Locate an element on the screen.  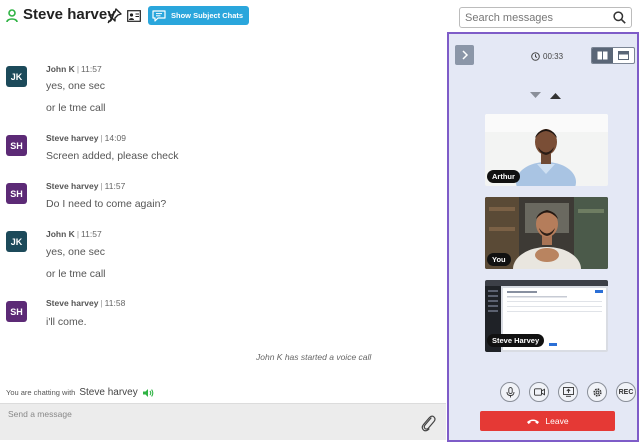
scroll-up-icon is located at coordinates (555, 95).